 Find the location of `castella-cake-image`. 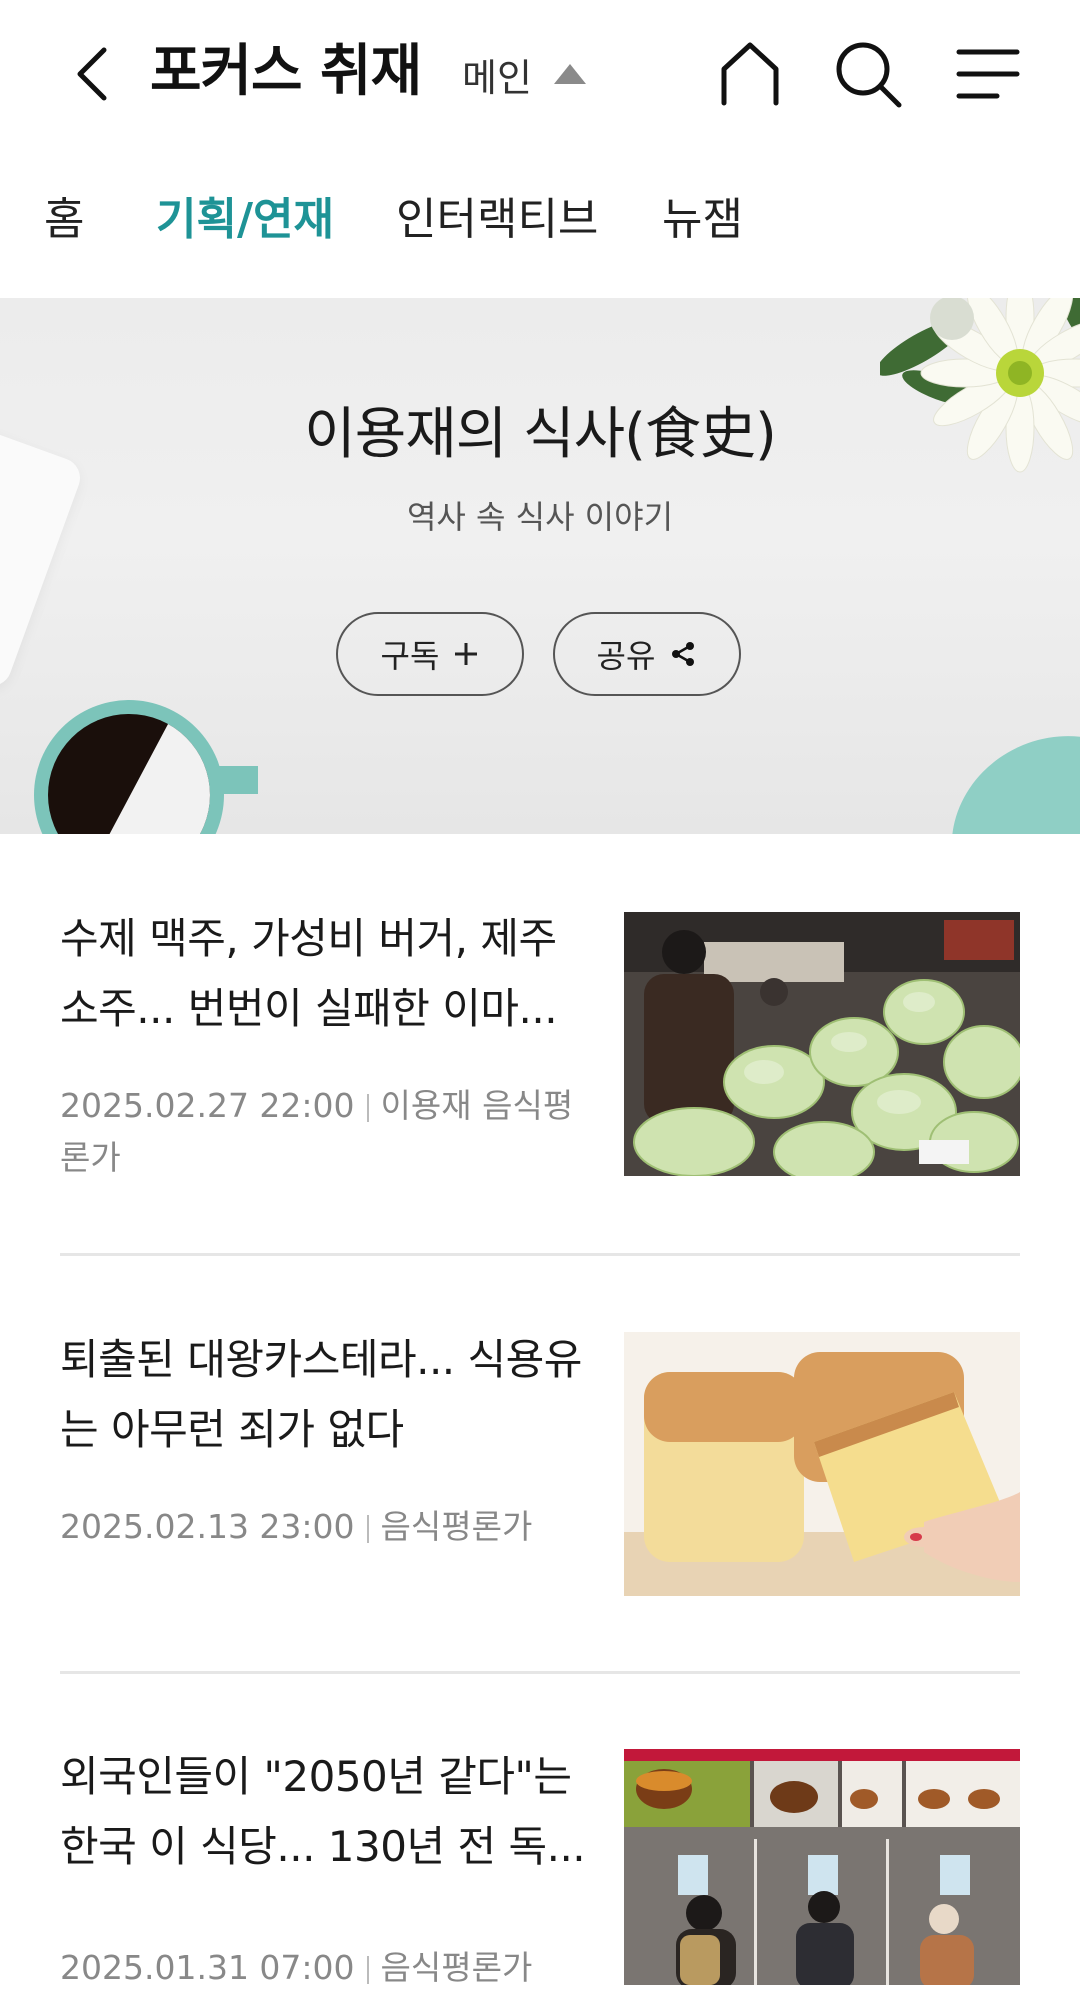

castella-cake-image is located at coordinates (822, 1464).